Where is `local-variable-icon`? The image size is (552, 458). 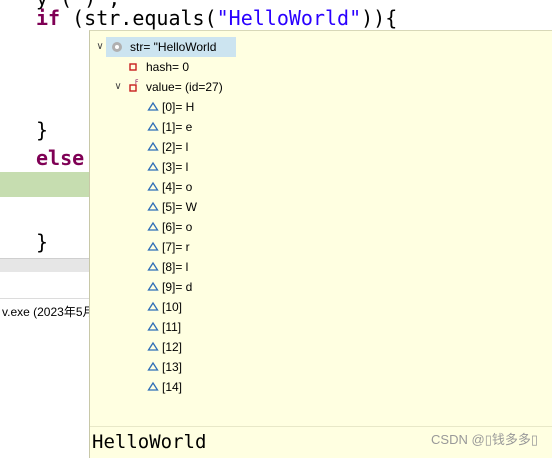 local-variable-icon is located at coordinates (117, 47).